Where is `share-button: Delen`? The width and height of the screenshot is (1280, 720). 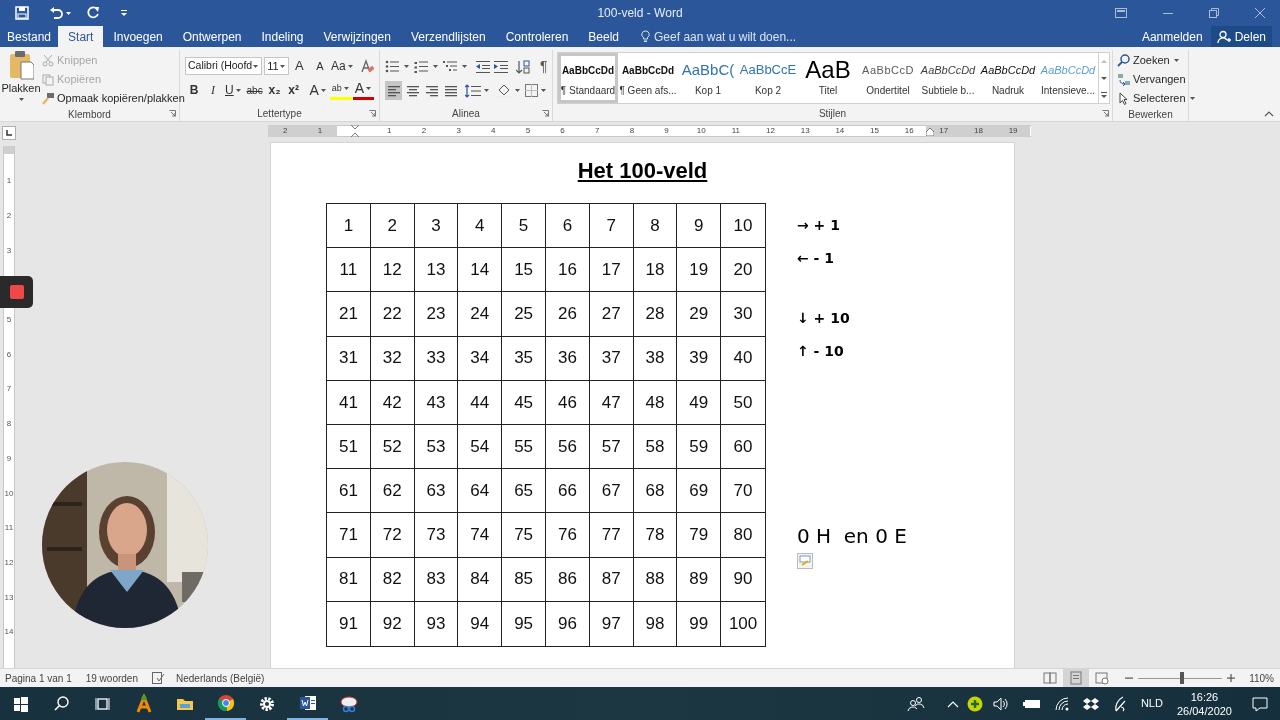
share-button: Delen is located at coordinates (1241, 36).